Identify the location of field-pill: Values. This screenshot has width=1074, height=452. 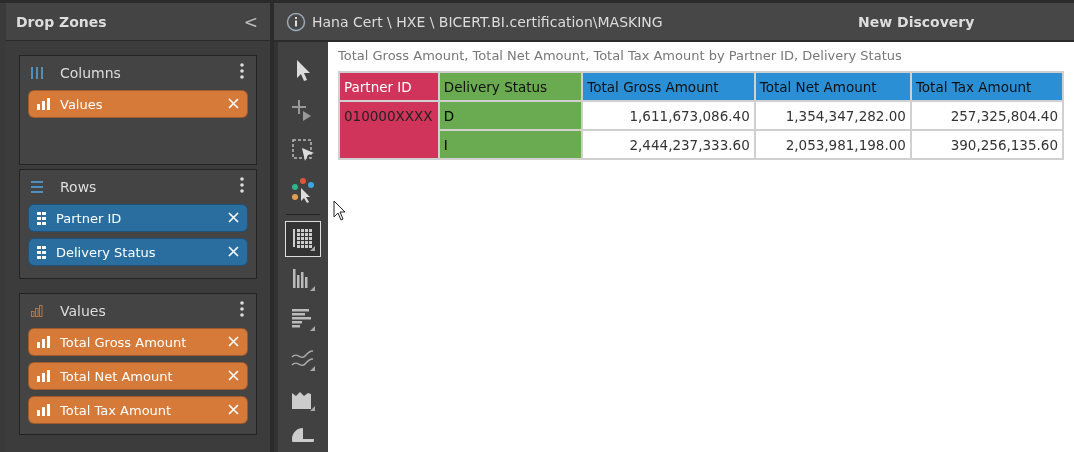
(138, 104).